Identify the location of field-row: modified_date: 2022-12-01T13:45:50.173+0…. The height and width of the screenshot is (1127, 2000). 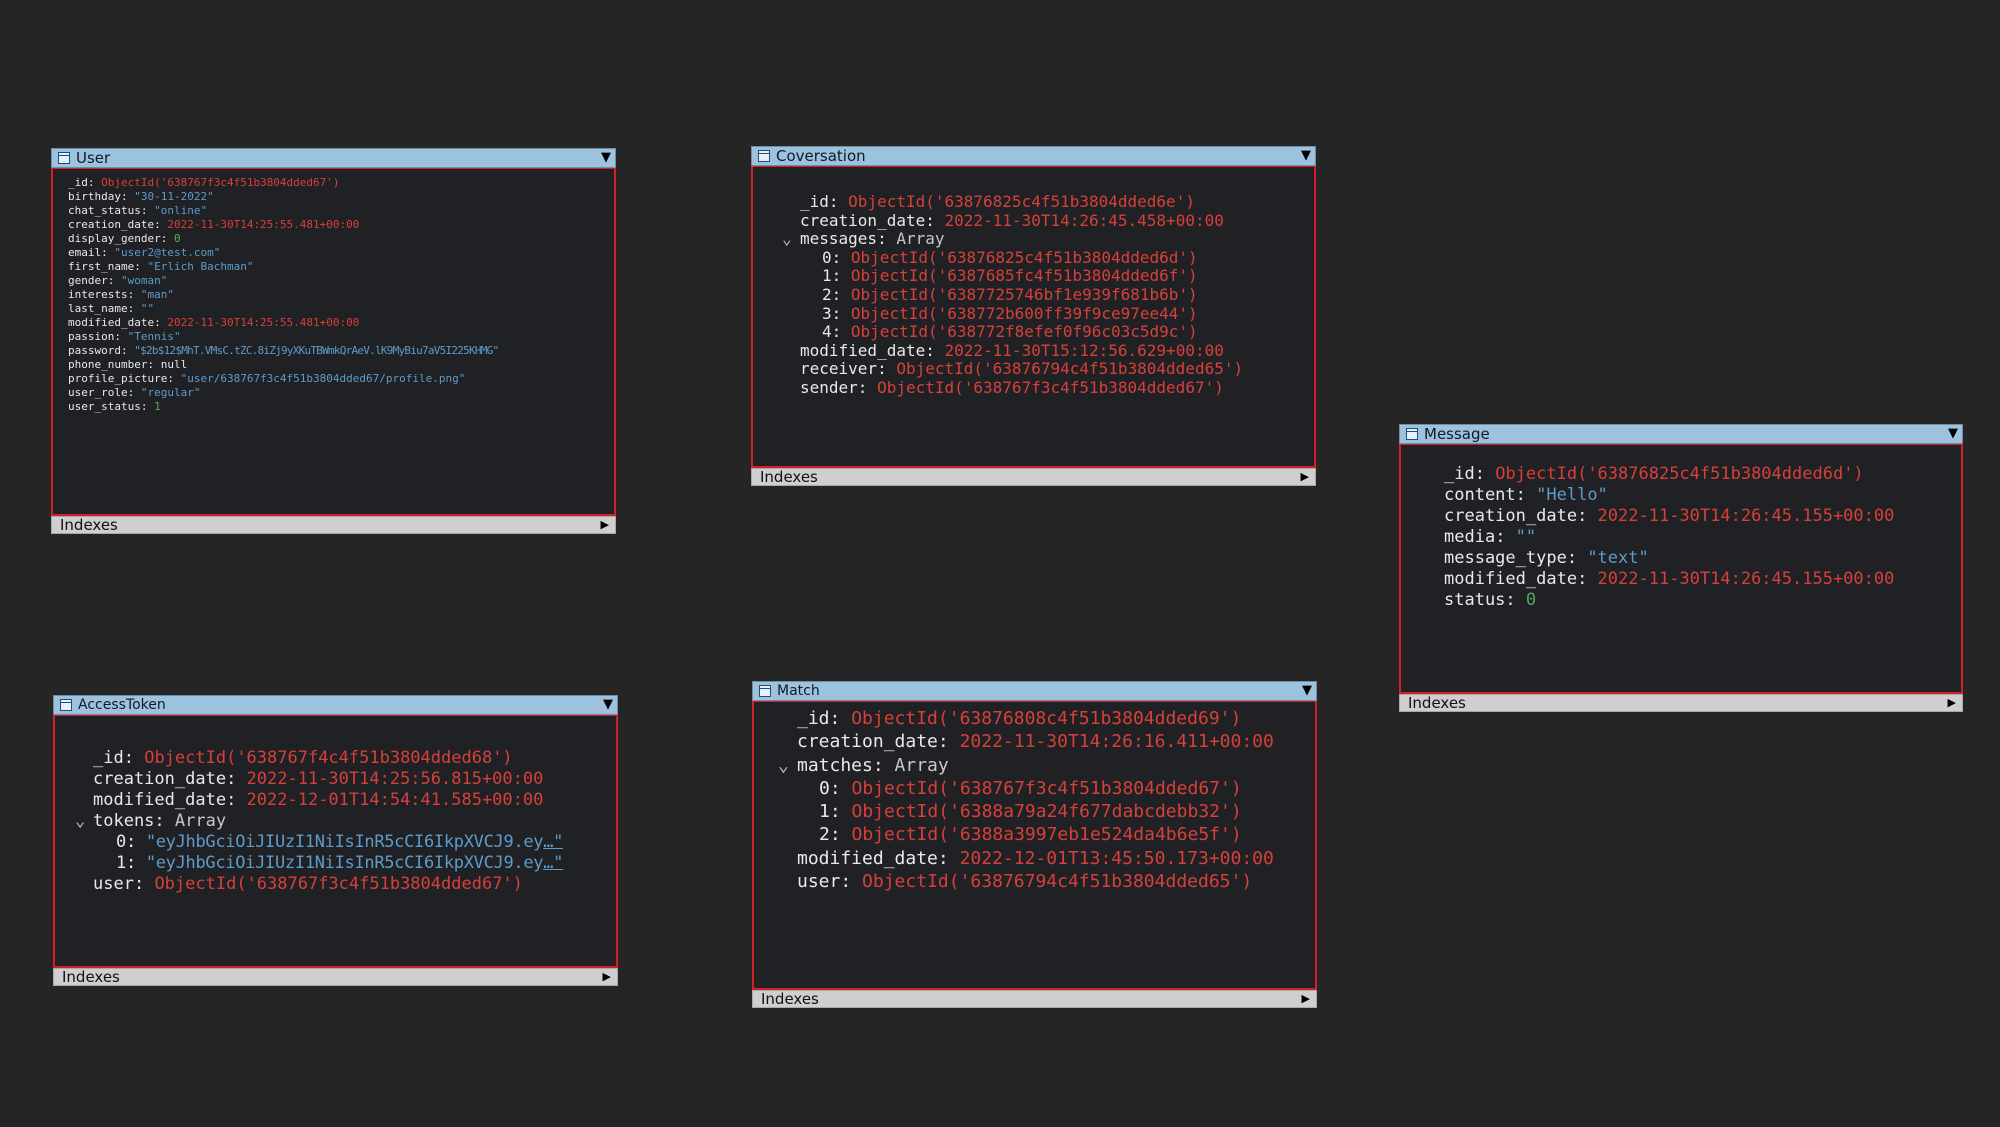
(1035, 858).